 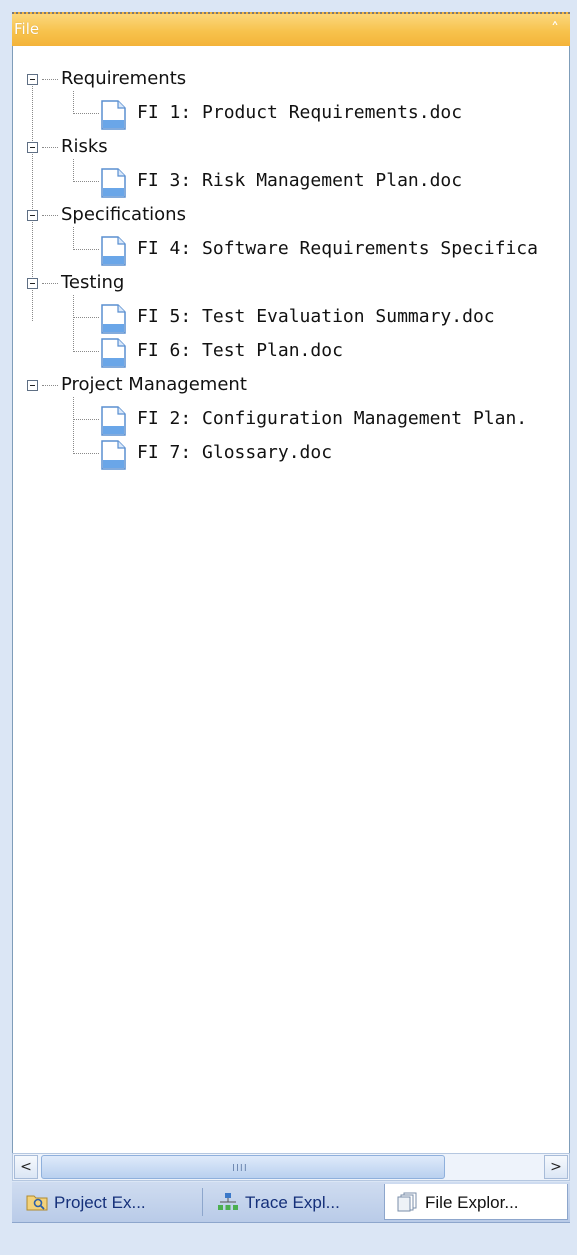 I want to click on tree-group-label: Project Management, so click(x=154, y=384).